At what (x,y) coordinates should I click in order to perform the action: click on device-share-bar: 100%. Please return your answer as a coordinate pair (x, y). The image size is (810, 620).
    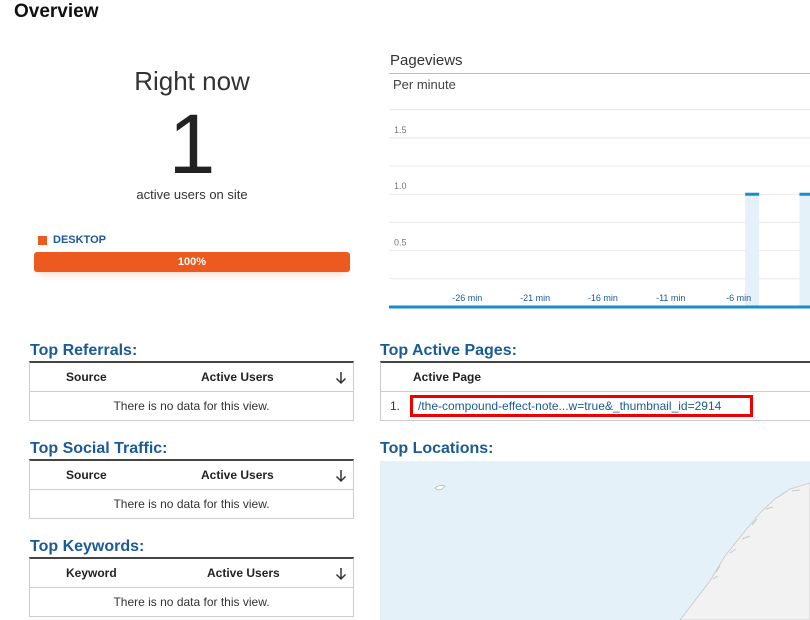
    Looking at the image, I should click on (192, 262).